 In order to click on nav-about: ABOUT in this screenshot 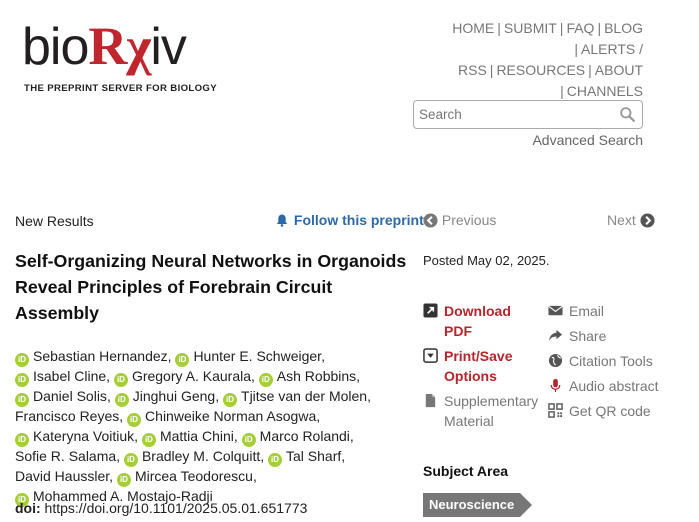, I will do `click(619, 70)`.